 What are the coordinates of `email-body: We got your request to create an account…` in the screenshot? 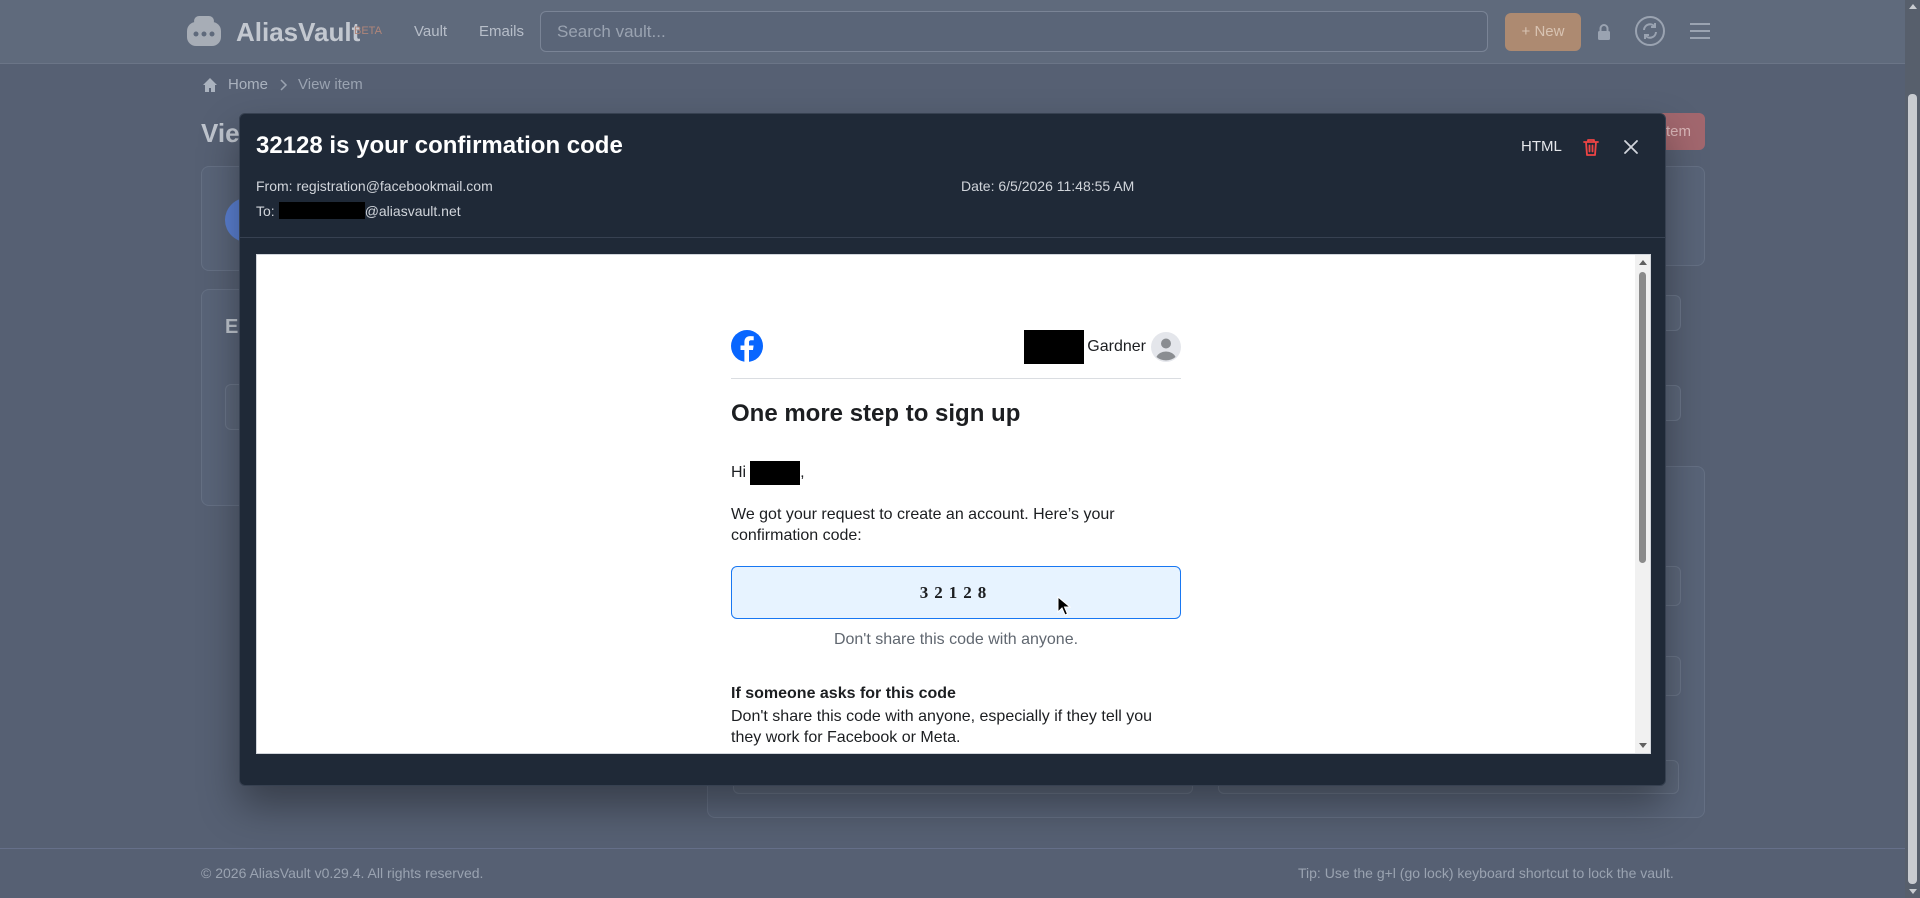 It's located at (923, 525).